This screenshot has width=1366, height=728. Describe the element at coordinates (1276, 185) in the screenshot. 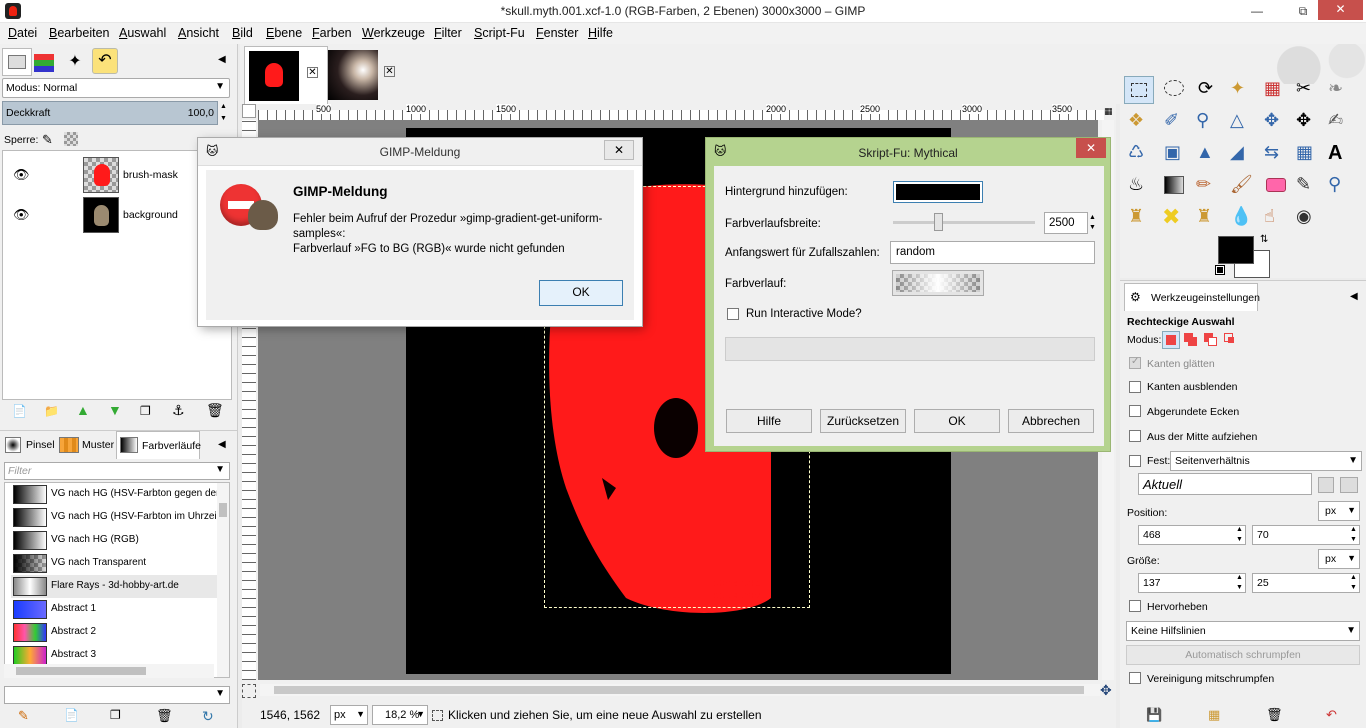

I see `eraser-tool` at that location.